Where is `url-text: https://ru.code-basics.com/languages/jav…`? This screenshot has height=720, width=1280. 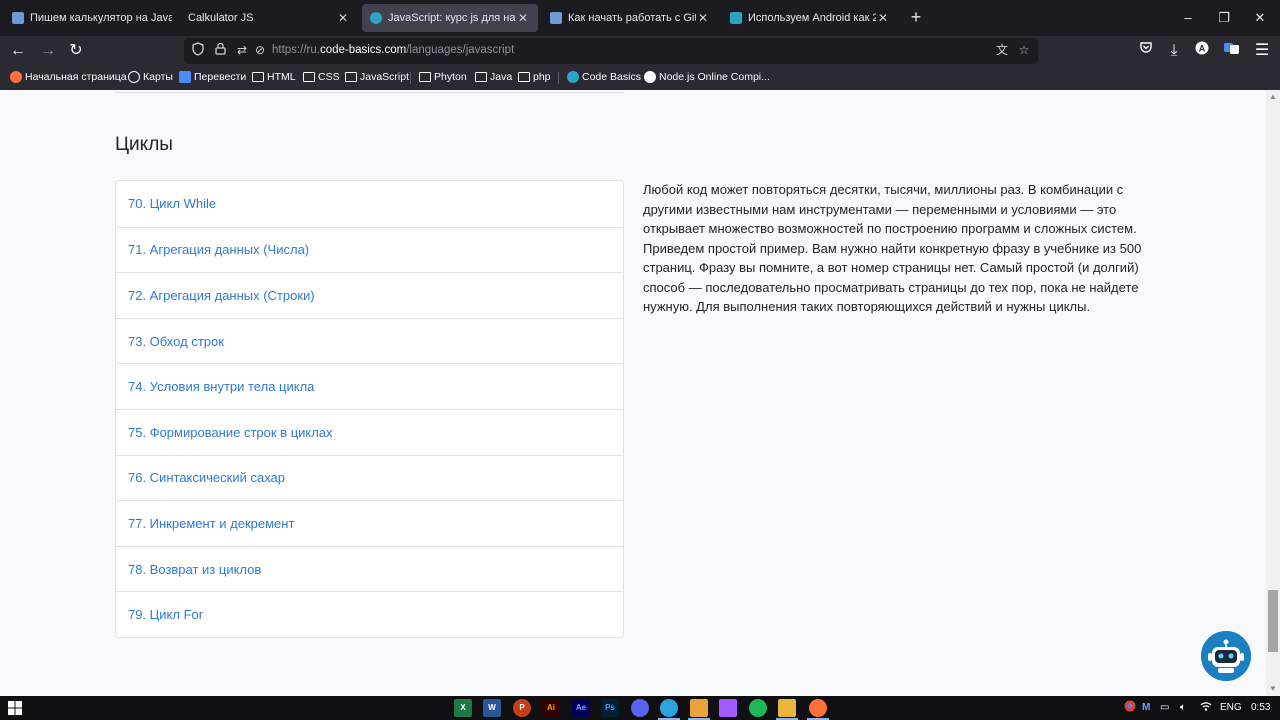 url-text: https://ru.code-basics.com/languages/jav… is located at coordinates (393, 50).